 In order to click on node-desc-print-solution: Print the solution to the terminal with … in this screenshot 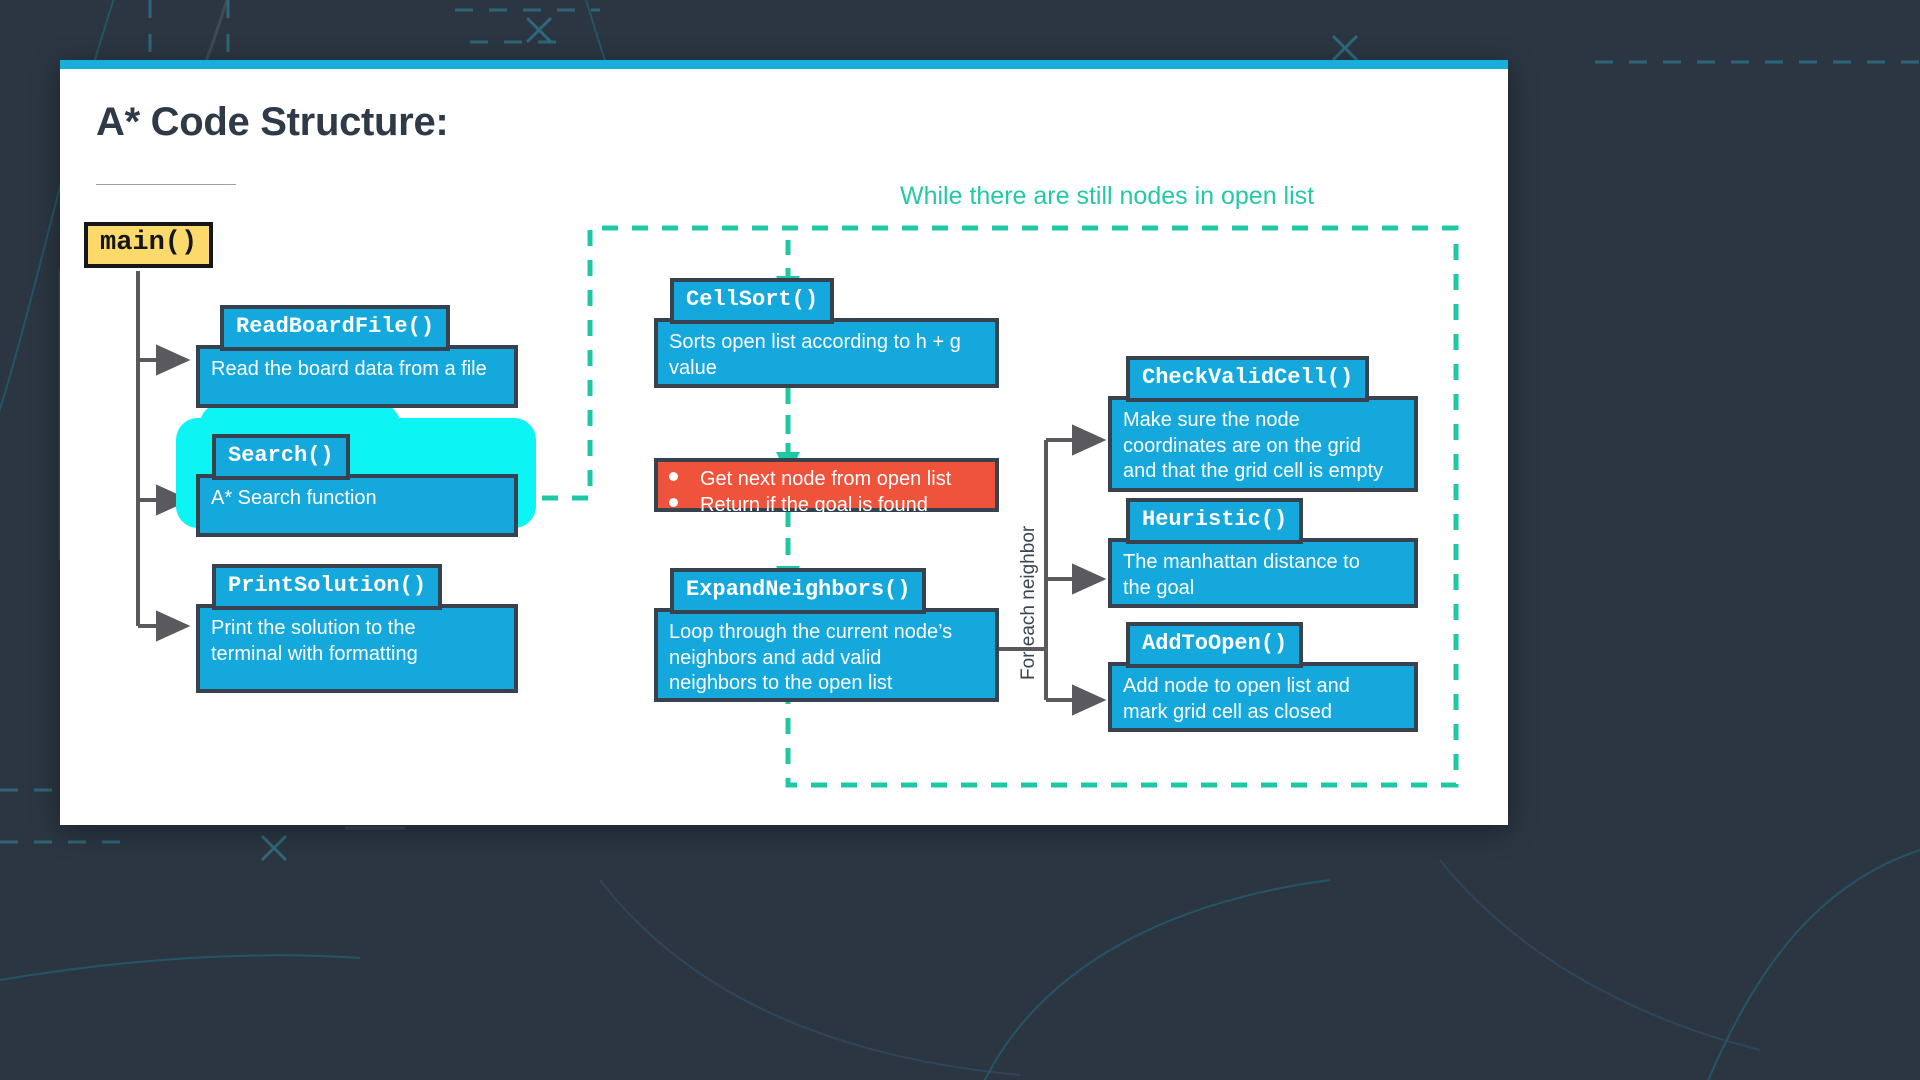, I will do `click(357, 648)`.